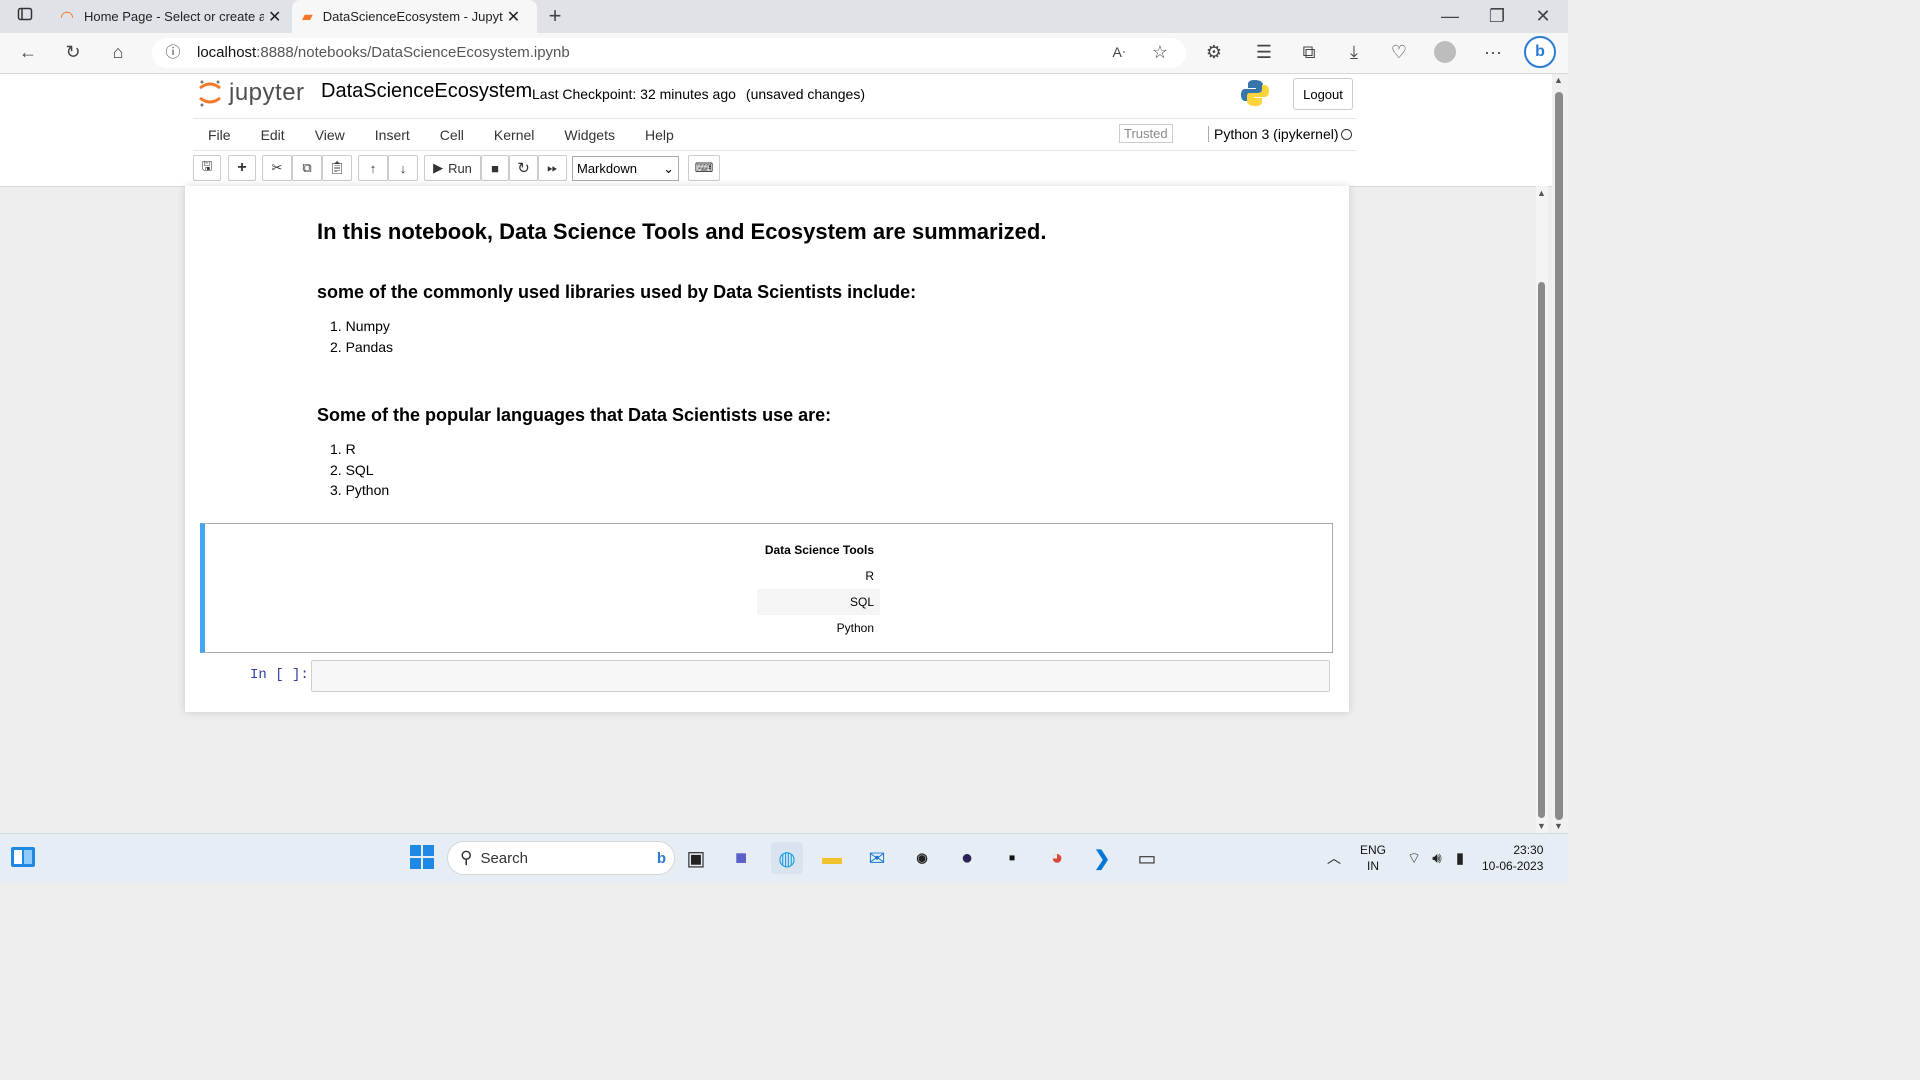 The width and height of the screenshot is (1920, 1080). Describe the element at coordinates (552, 168) in the screenshot. I see `restart-run-all-icon: ⏩︎` at that location.